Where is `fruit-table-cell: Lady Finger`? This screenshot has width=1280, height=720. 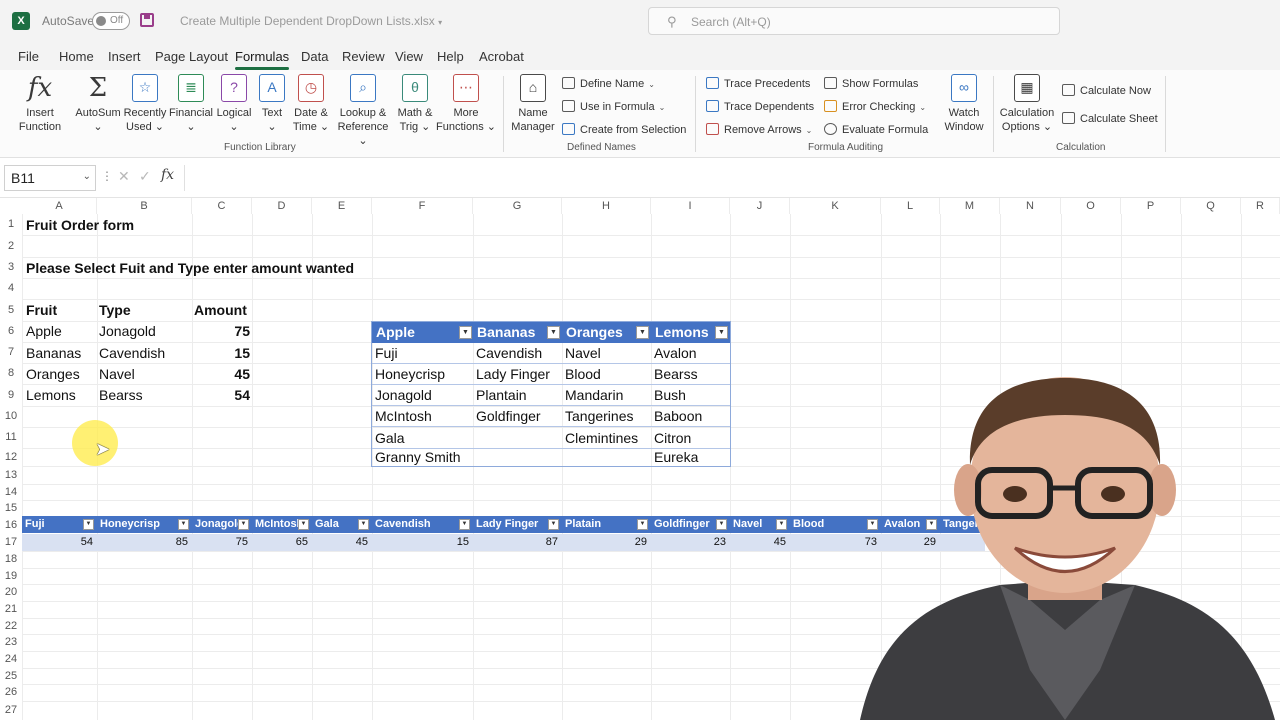 fruit-table-cell: Lady Finger is located at coordinates (517, 374).